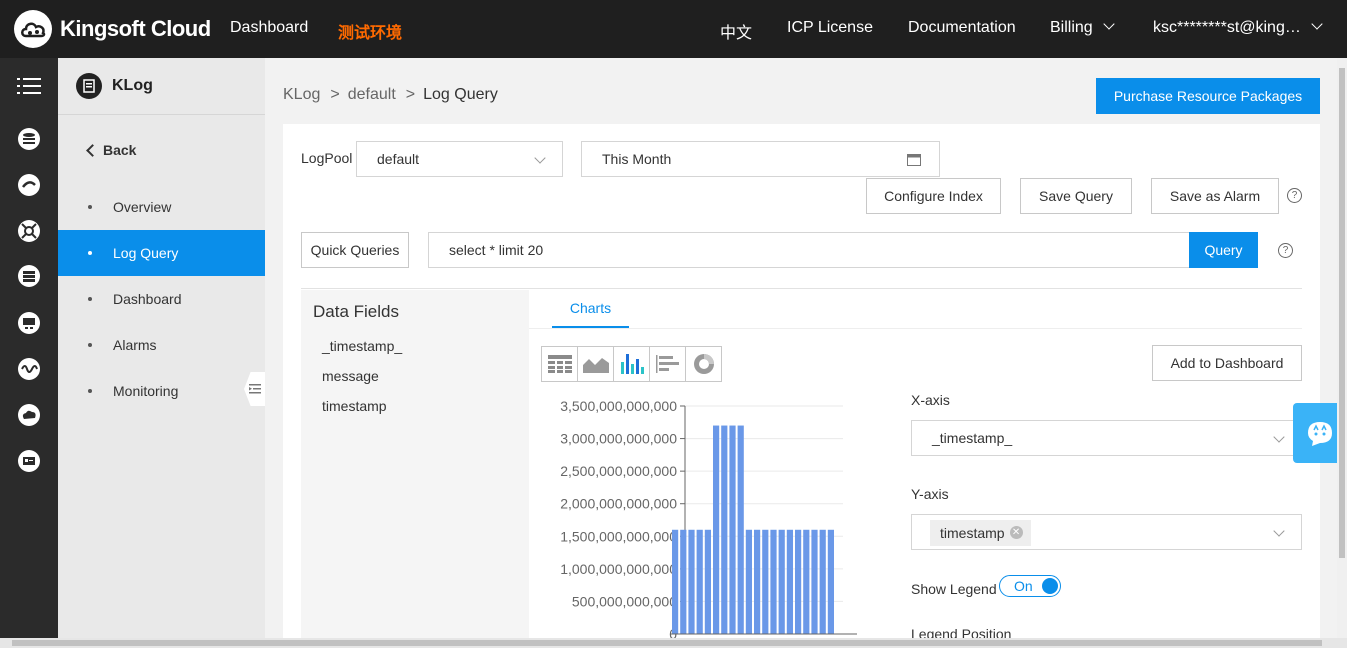 This screenshot has height=648, width=1347. I want to click on nav-icp-license: ICP License, so click(830, 28).